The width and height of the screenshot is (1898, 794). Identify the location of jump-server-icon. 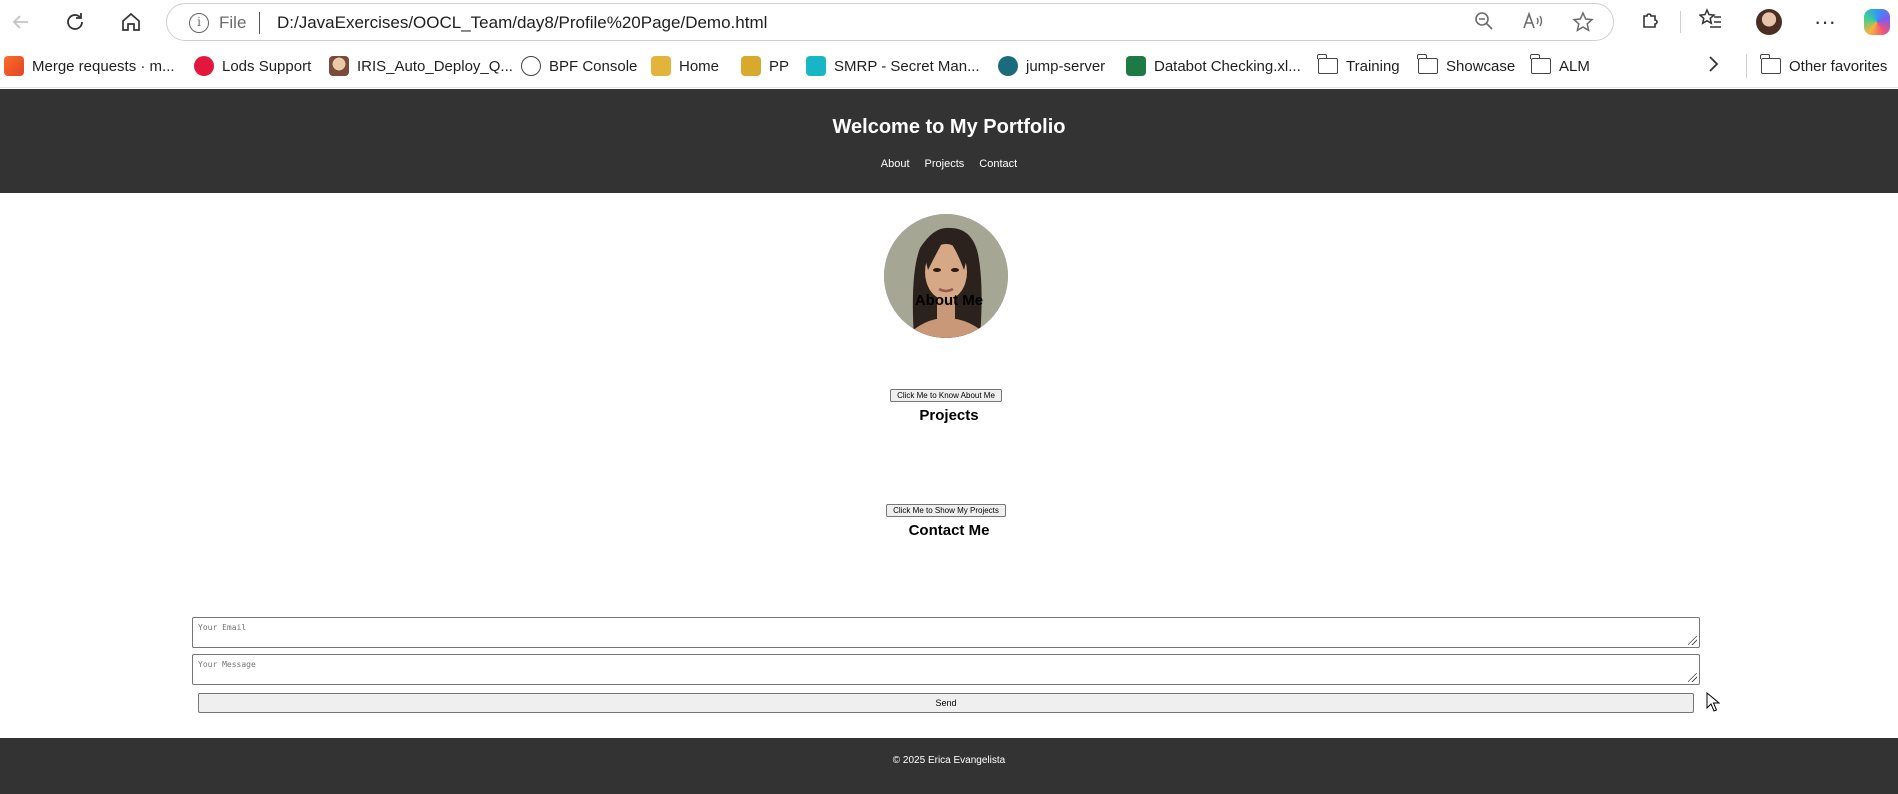
(1008, 66).